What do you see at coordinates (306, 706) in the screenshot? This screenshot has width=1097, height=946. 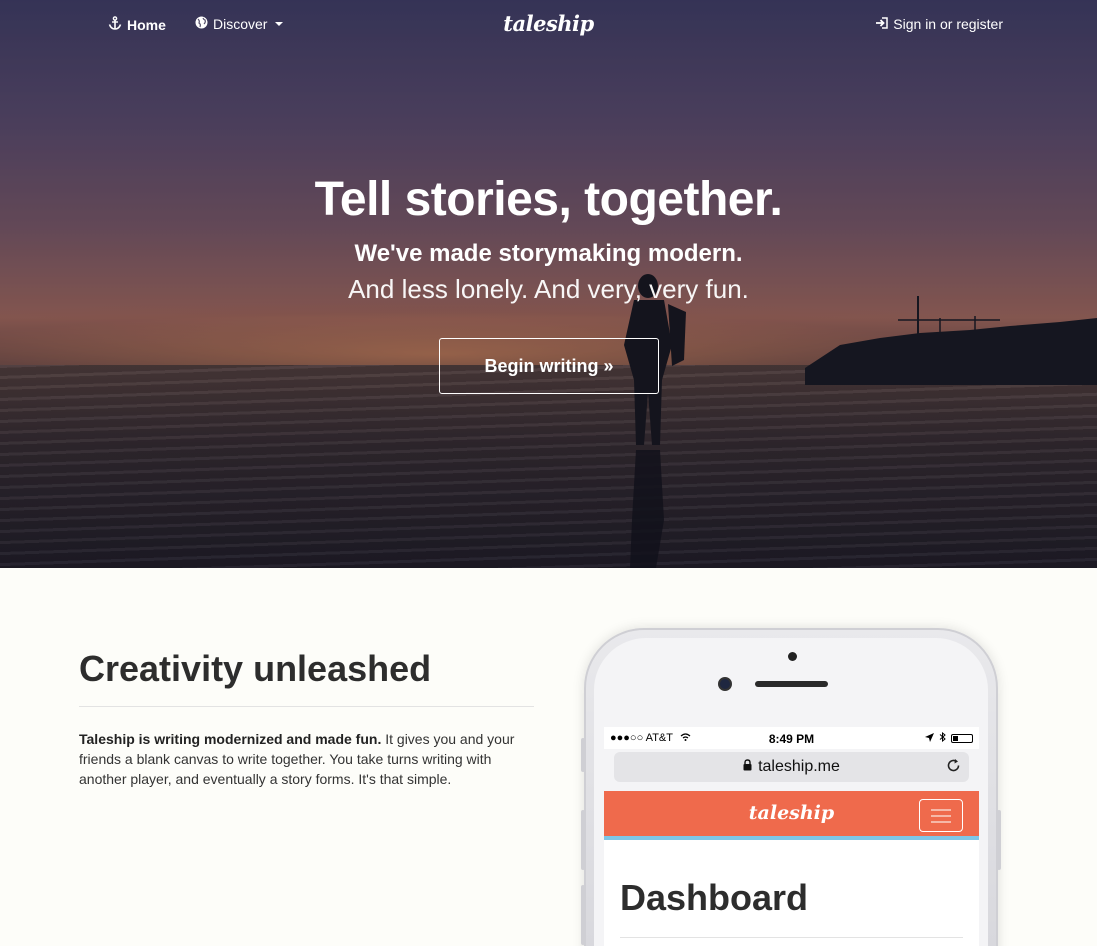 I see `section-divider` at bounding box center [306, 706].